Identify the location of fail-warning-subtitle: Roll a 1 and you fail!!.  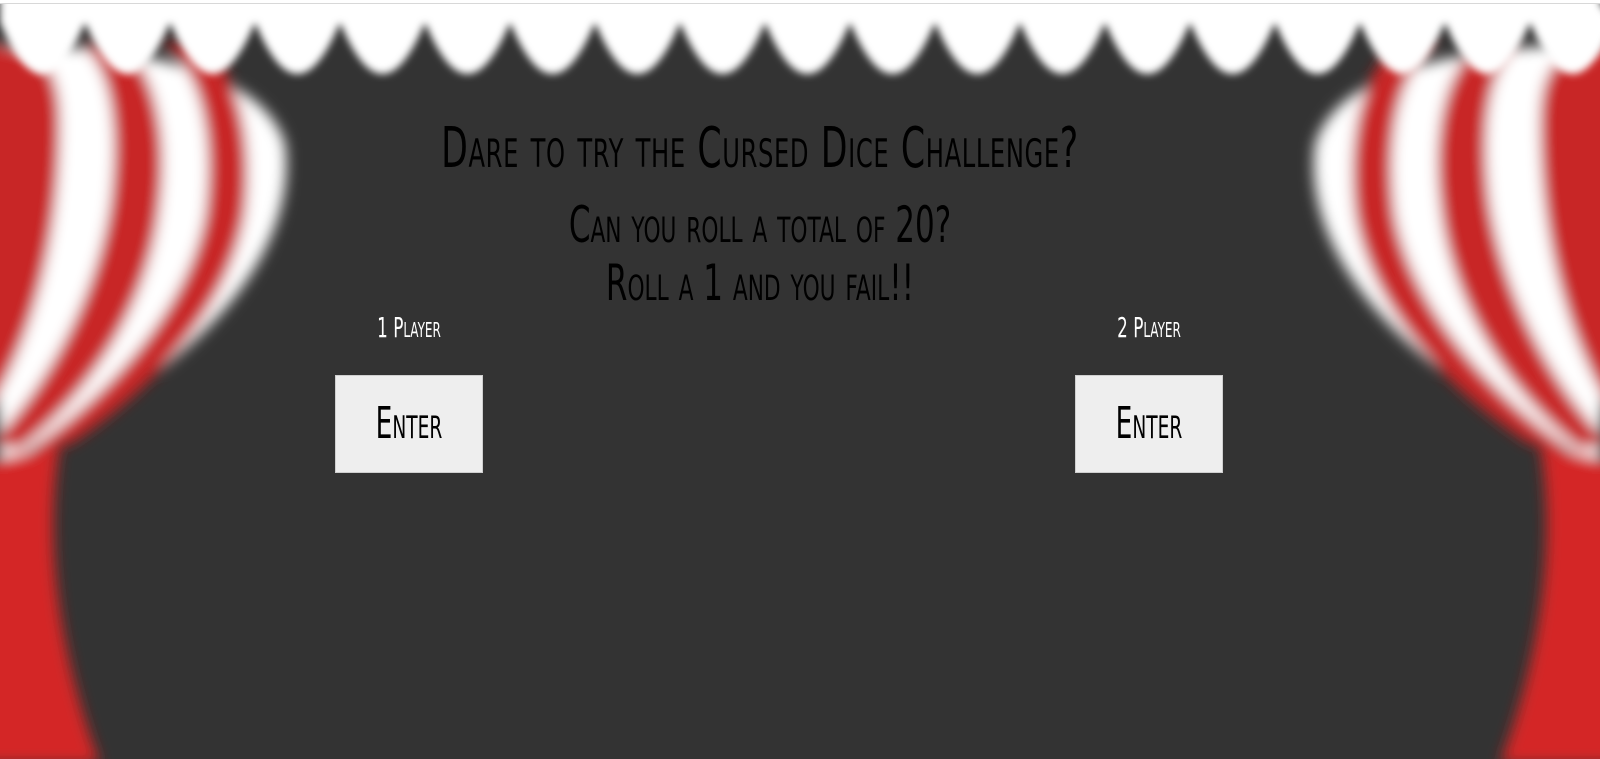
(760, 283).